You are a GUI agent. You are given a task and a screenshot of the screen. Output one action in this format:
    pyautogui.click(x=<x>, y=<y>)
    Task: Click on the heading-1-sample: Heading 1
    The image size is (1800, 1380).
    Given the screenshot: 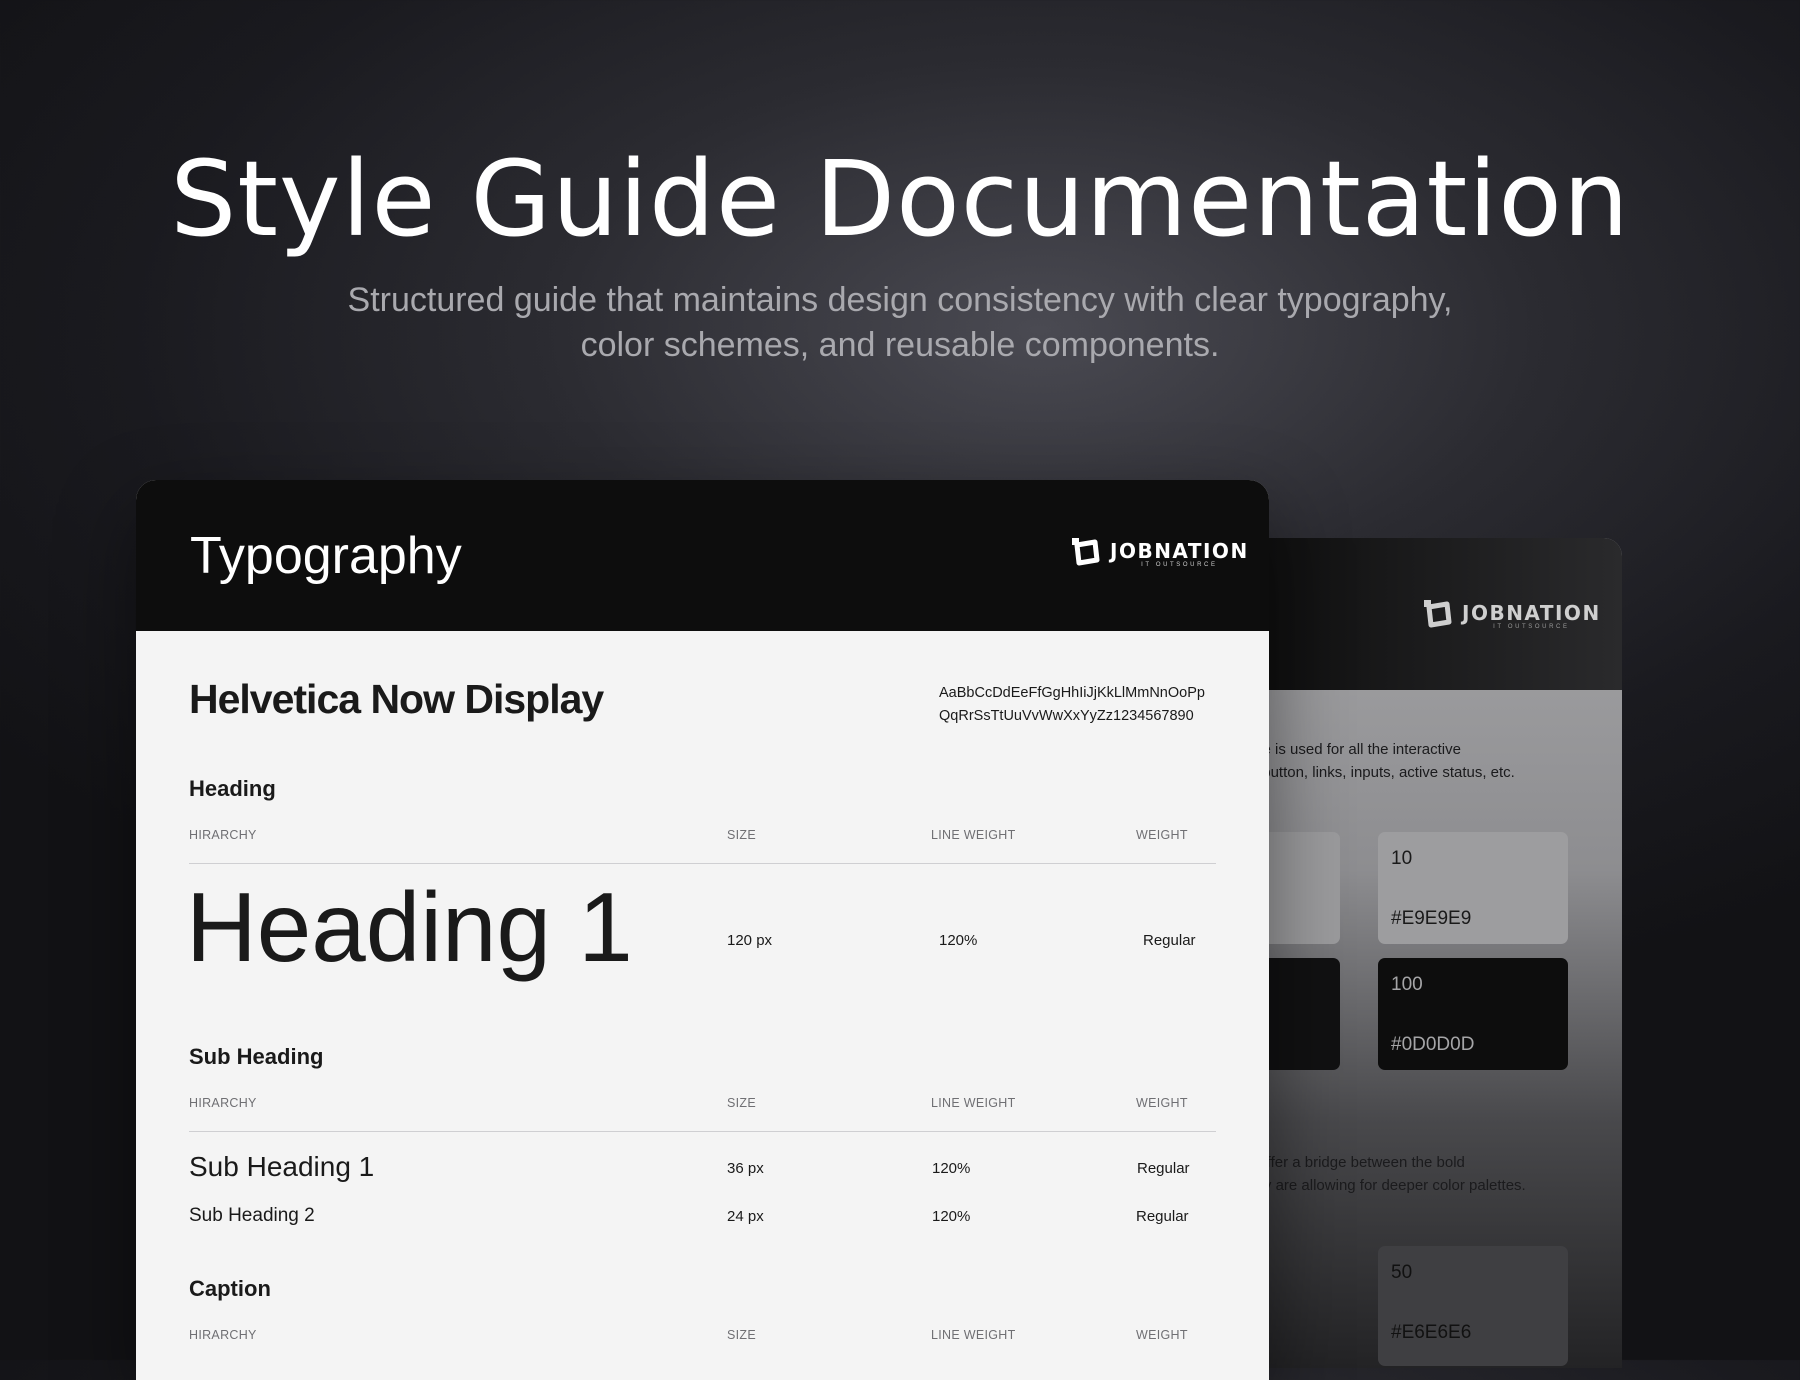 What is the action you would take?
    pyautogui.click(x=409, y=927)
    